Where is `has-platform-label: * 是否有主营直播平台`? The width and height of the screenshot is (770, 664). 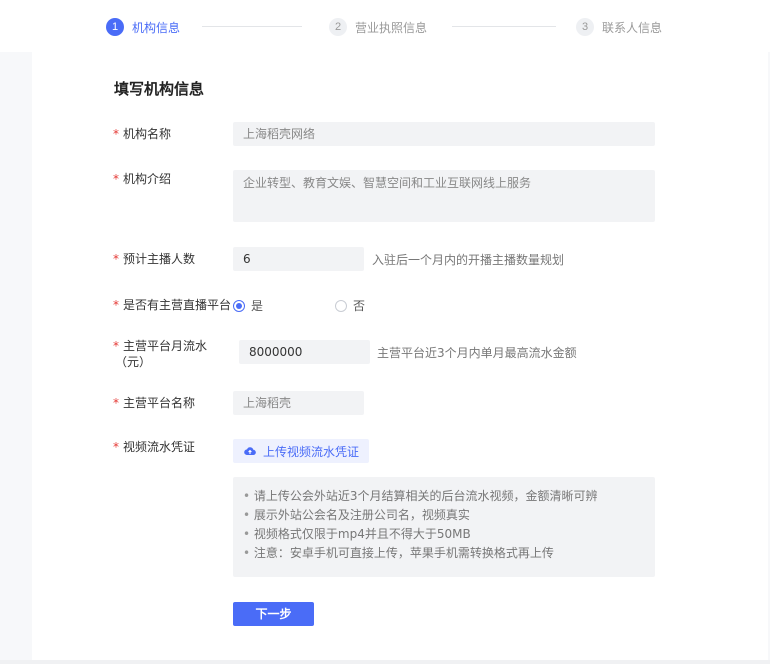 has-platform-label: * 是否有主营直播平台 is located at coordinates (172, 305).